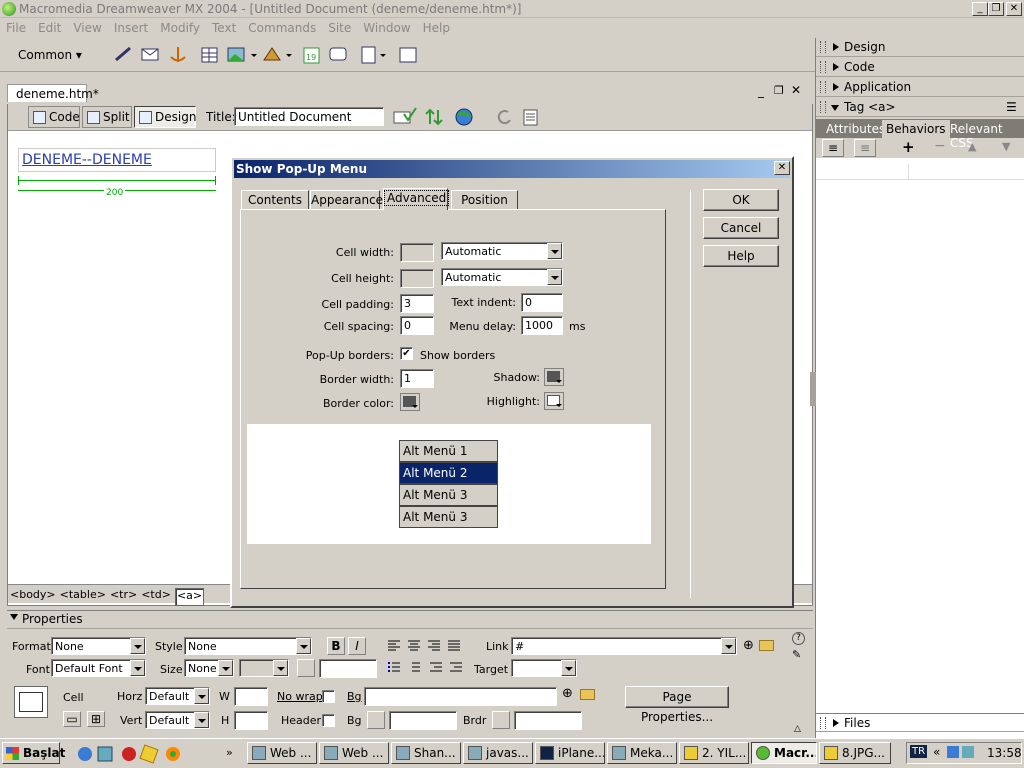 This screenshot has height=768, width=1024. I want to click on cell-height-mode-select: Automatic, so click(502, 277).